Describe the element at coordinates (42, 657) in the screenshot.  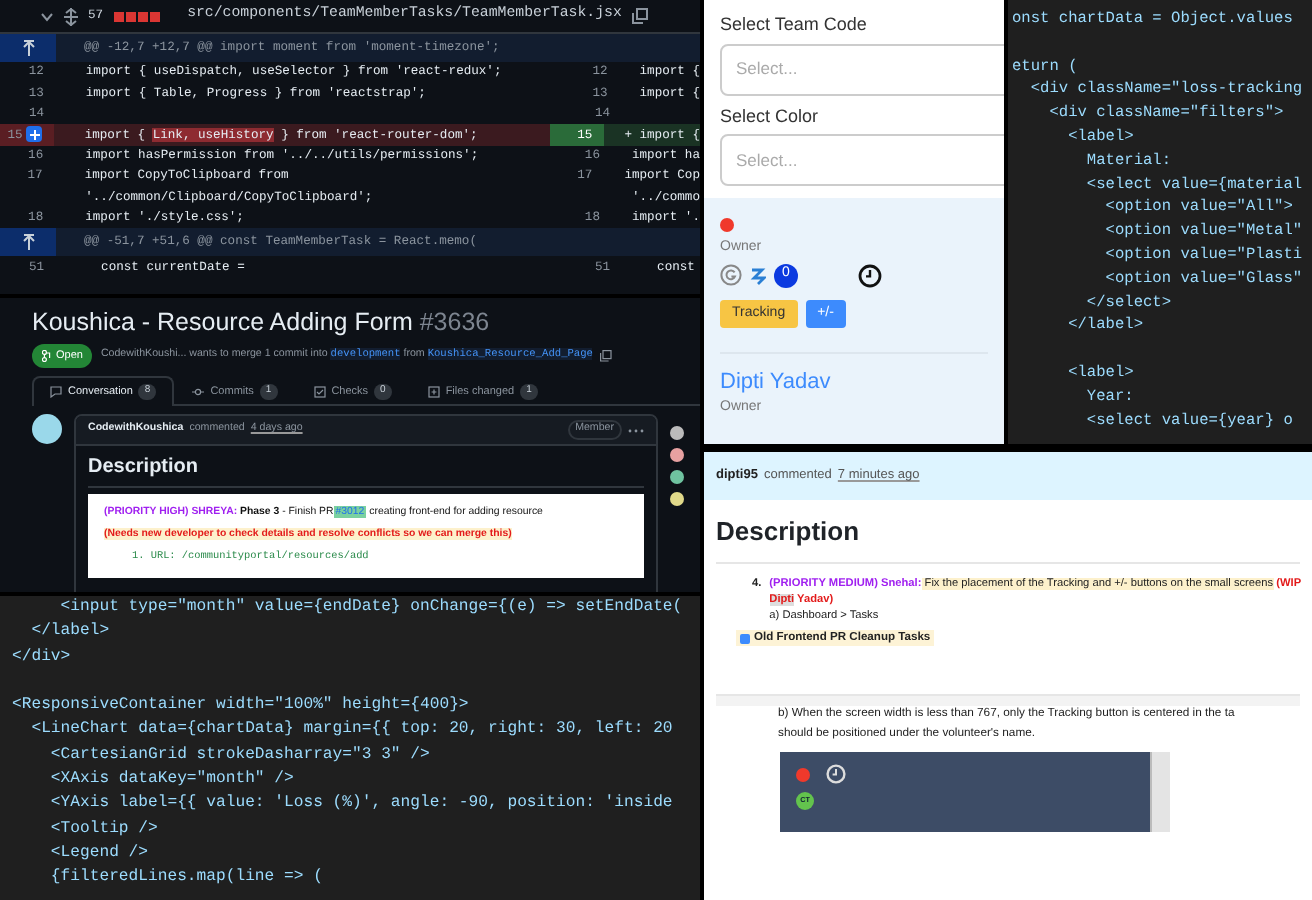
I see `code-line: </div>` at that location.